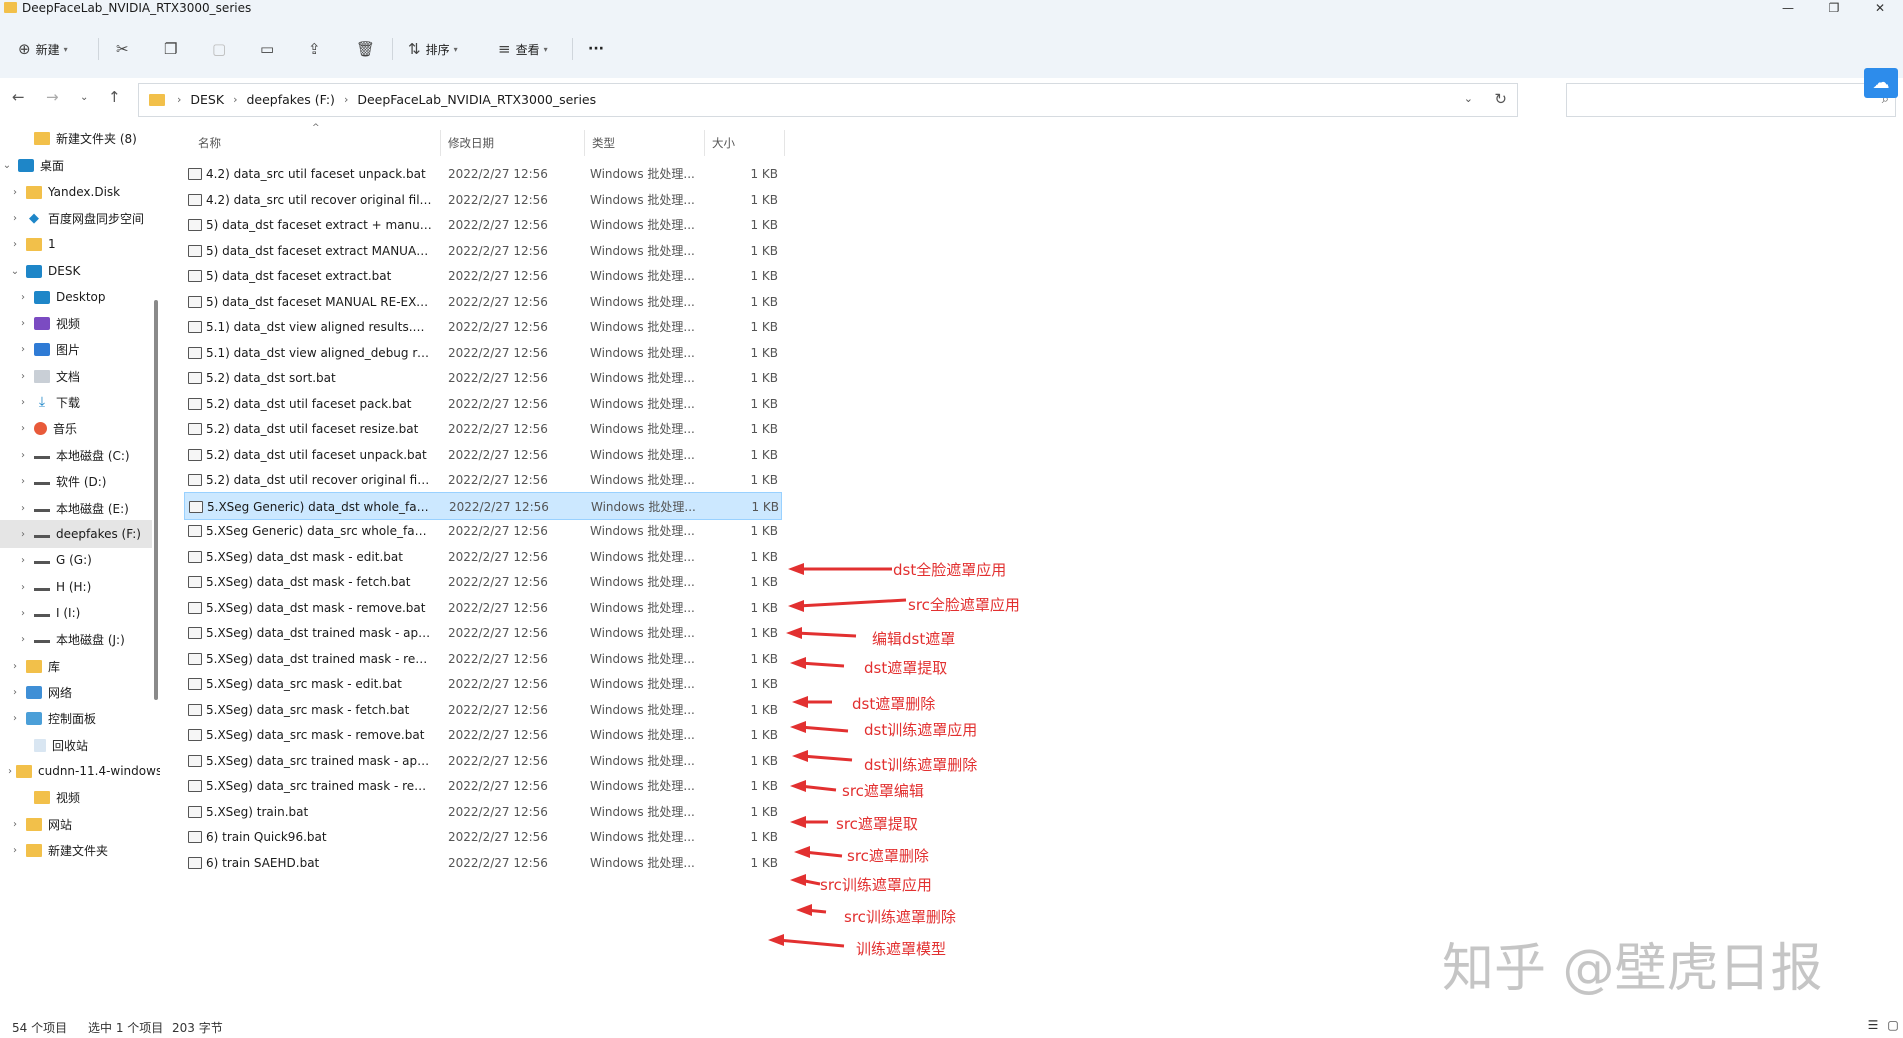 The height and width of the screenshot is (1038, 1903). What do you see at coordinates (1500, 99) in the screenshot?
I see `refresh-icon: ↻` at bounding box center [1500, 99].